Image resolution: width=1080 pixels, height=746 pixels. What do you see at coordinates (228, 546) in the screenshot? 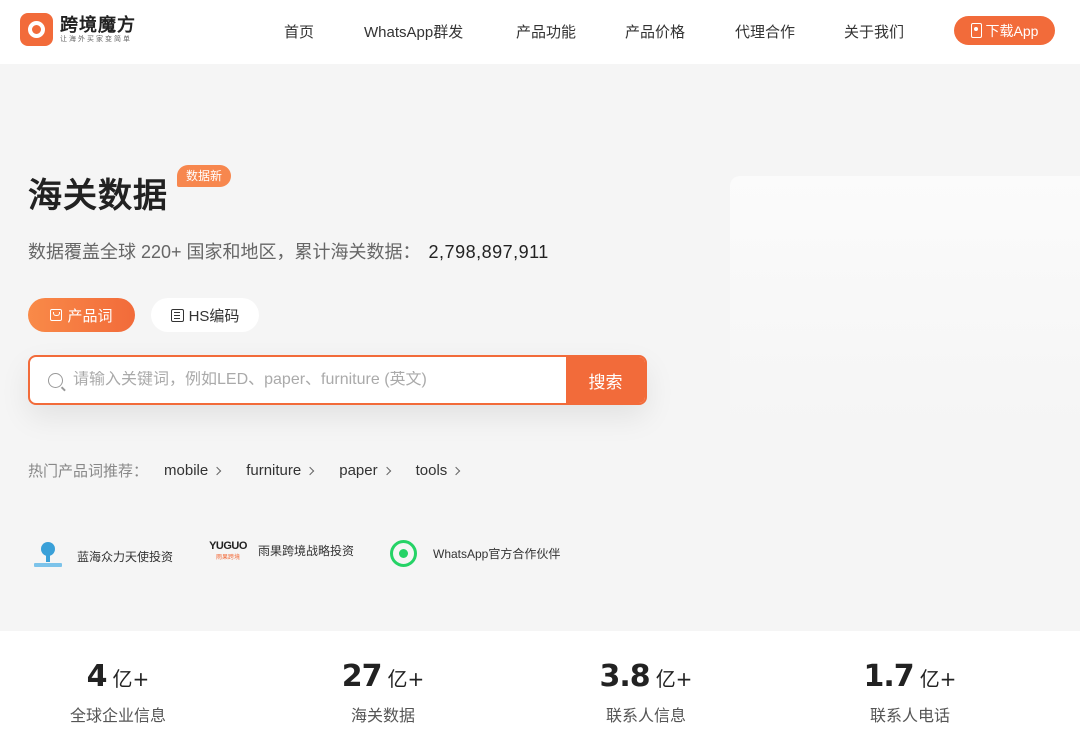
I see `yuguo-logo-text: YUGUO` at bounding box center [228, 546].